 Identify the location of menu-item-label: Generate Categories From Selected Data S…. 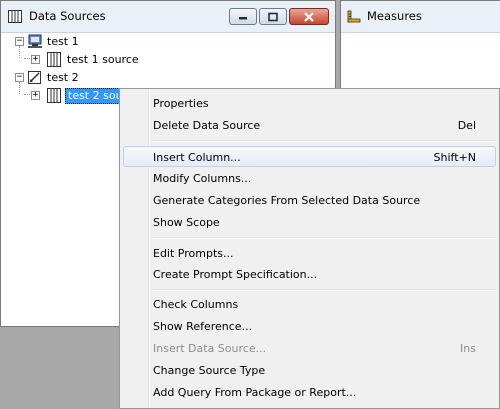
(287, 200).